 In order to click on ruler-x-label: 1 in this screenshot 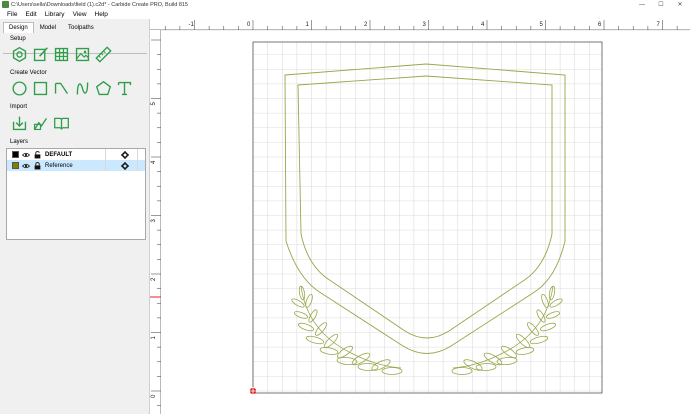, I will do `click(308, 25)`.